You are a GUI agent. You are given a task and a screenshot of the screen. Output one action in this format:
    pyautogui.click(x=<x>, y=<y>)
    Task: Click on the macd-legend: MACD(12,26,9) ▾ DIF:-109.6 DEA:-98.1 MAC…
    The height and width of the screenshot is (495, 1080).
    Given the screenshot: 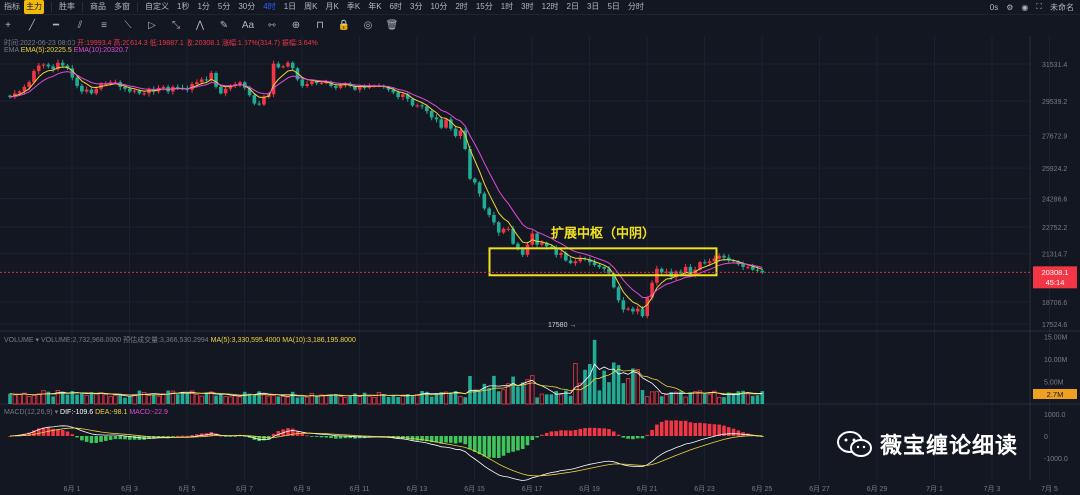 What is the action you would take?
    pyautogui.click(x=86, y=412)
    